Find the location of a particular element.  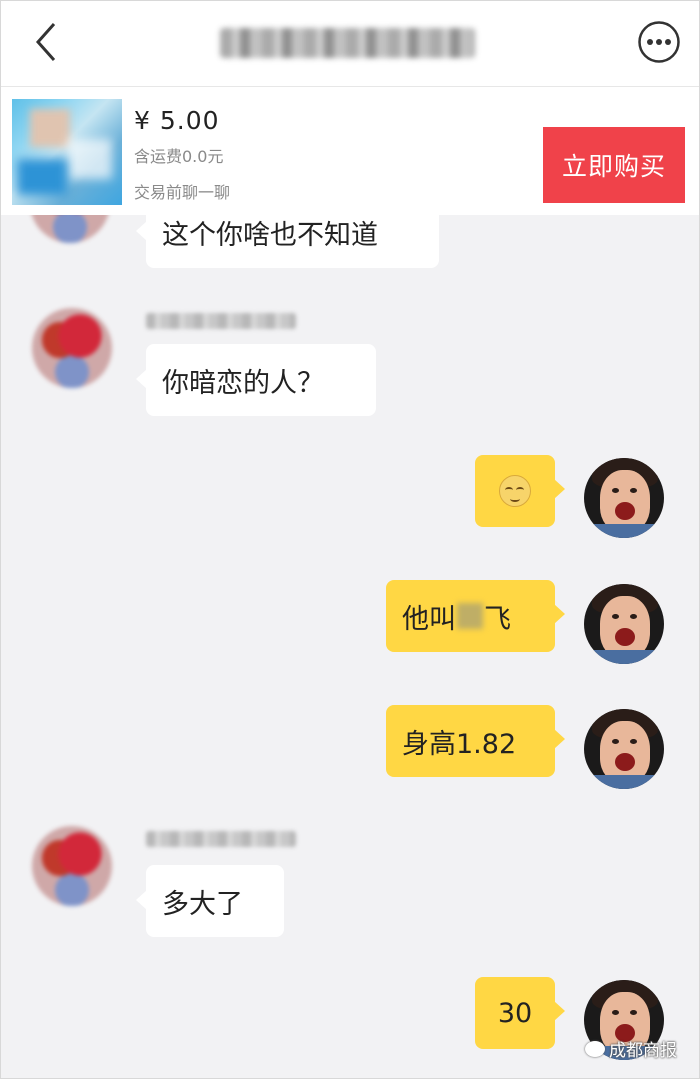

more-options-button is located at coordinates (659, 42).